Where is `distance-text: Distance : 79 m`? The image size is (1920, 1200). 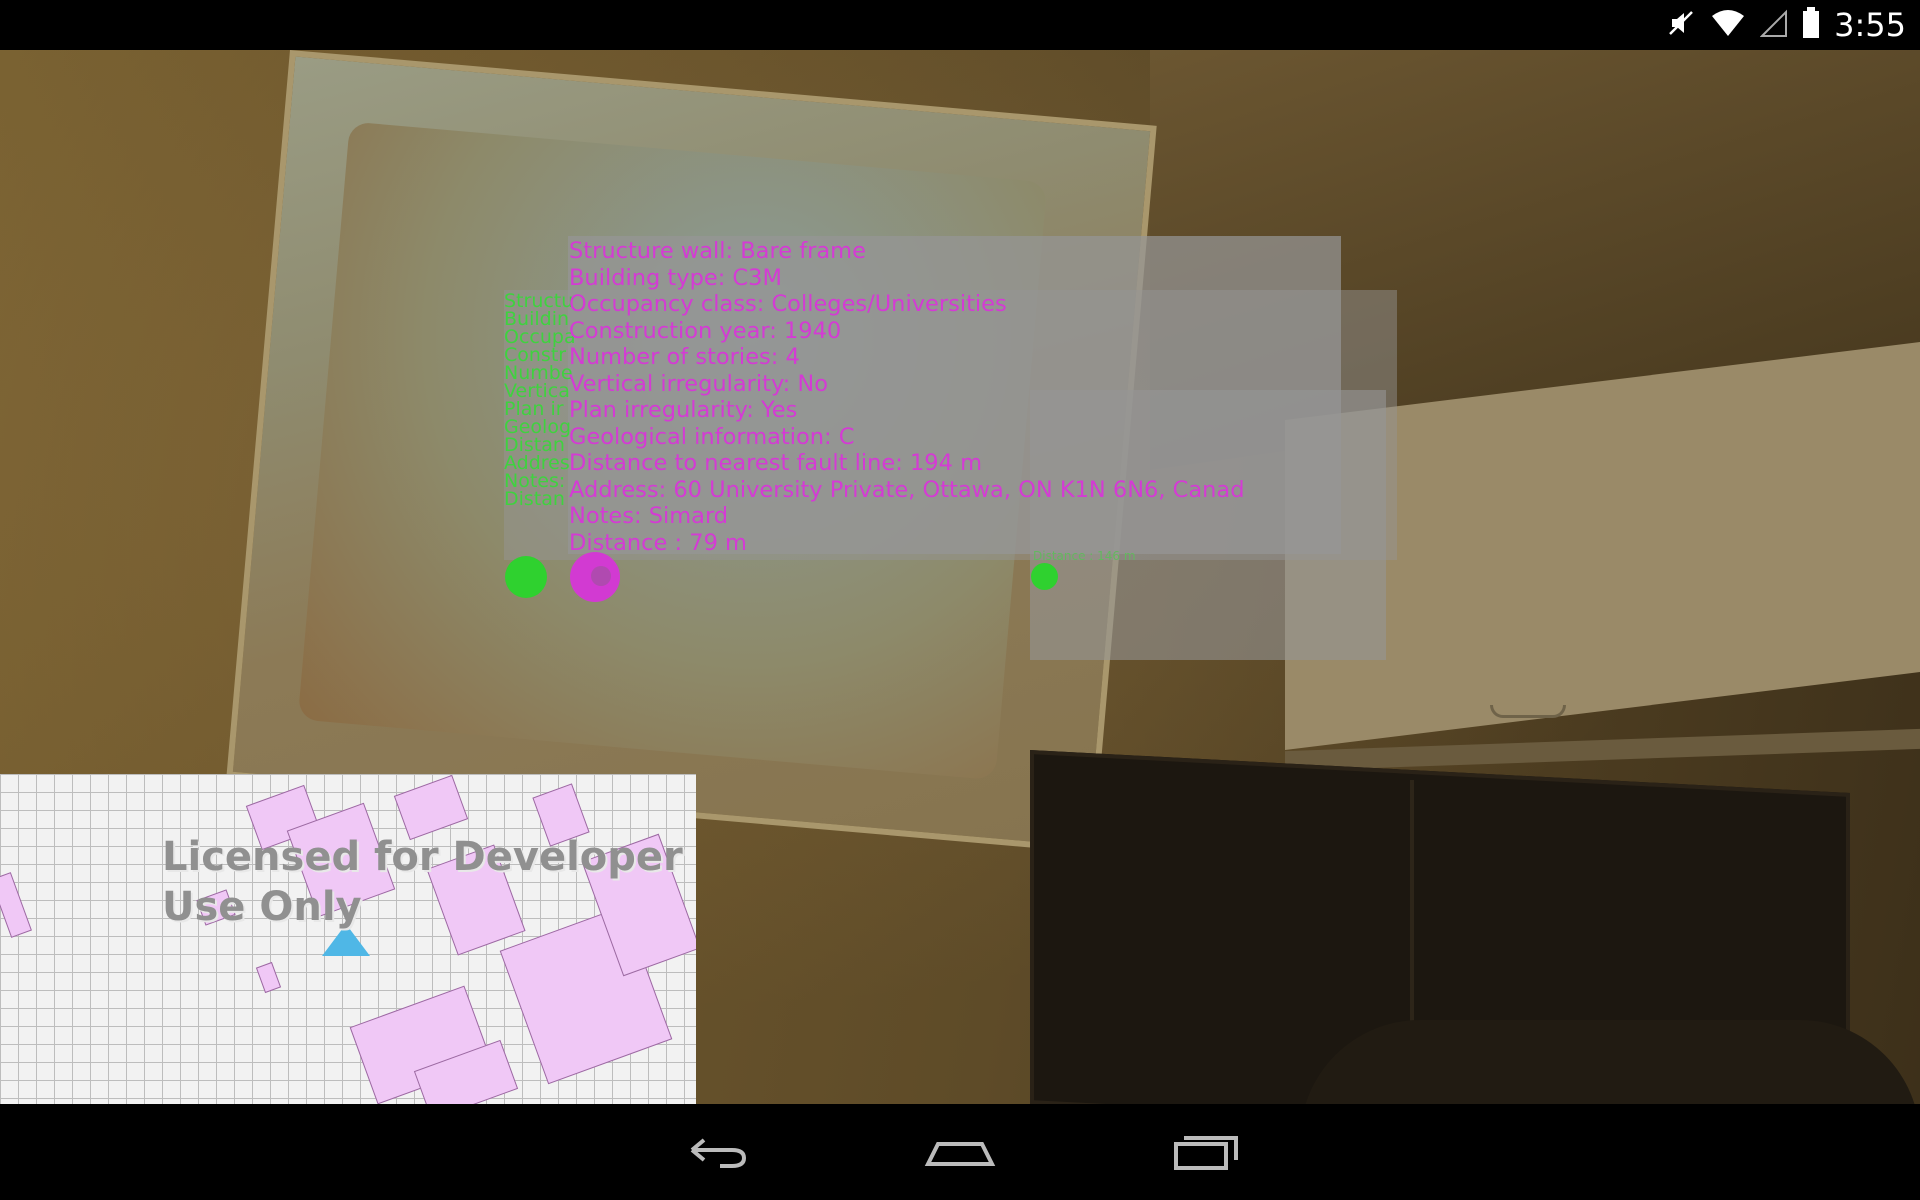
distance-text: Distance : 79 m is located at coordinates (658, 542).